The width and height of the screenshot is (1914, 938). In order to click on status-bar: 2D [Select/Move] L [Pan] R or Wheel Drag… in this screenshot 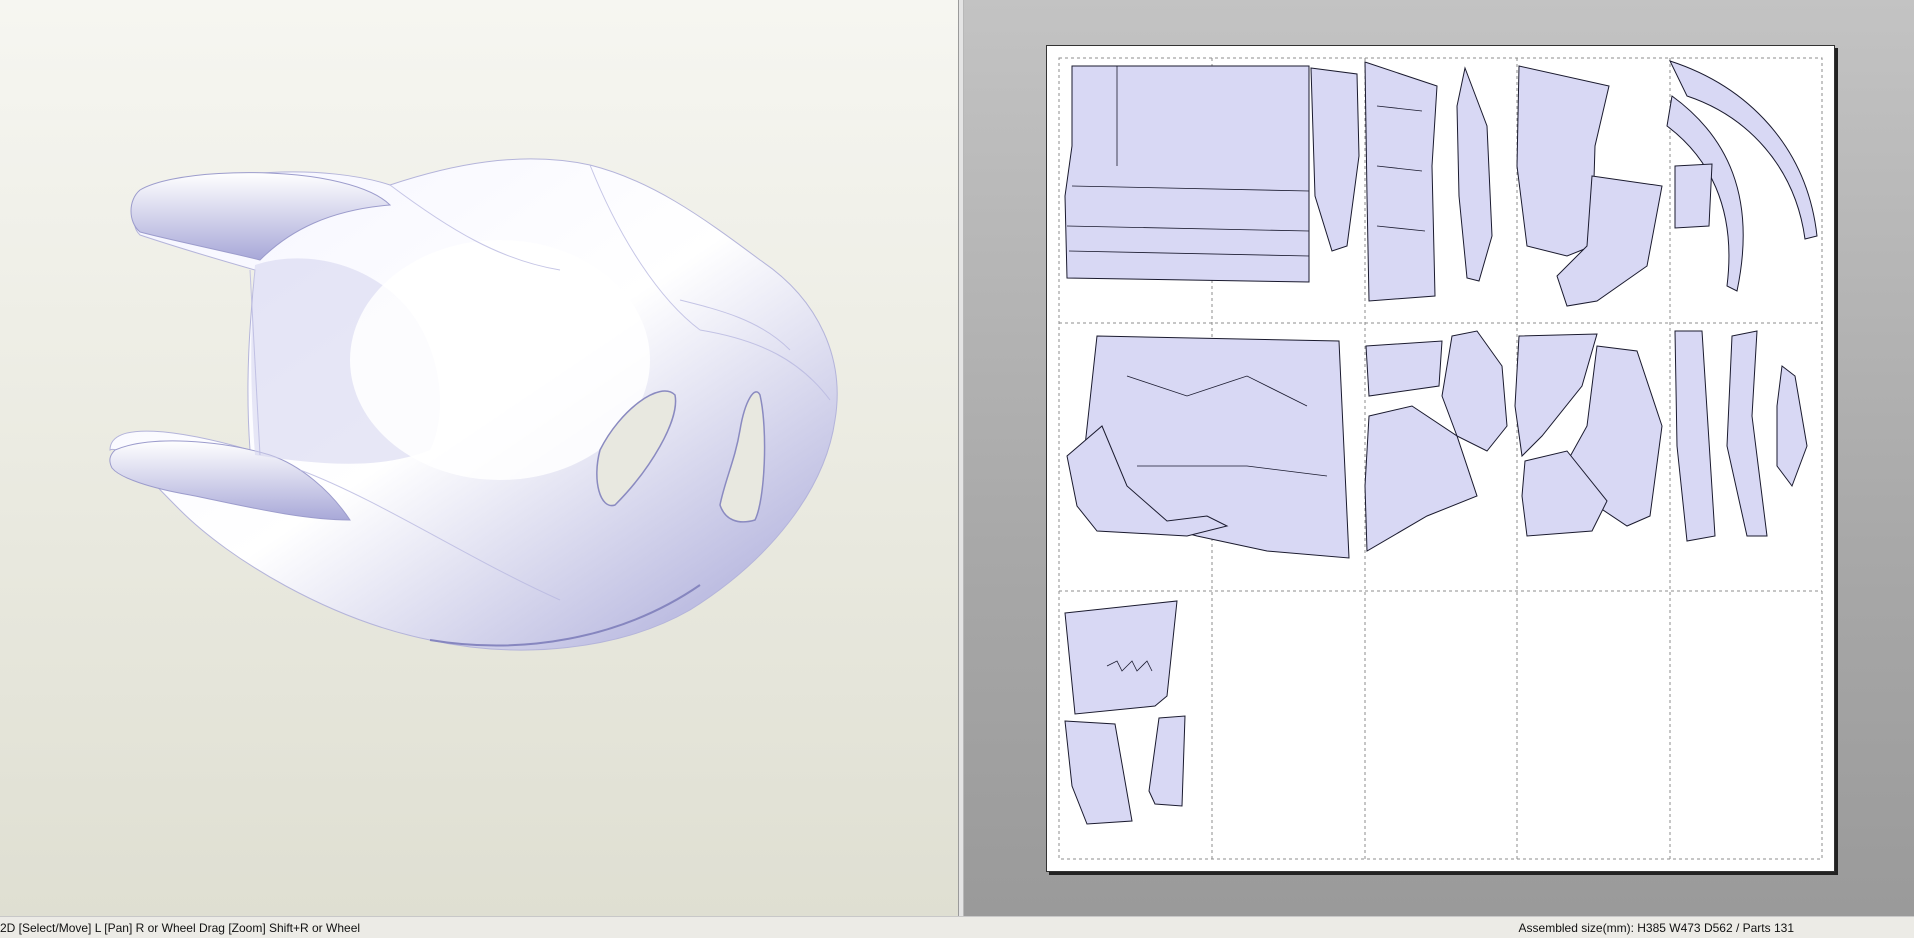, I will do `click(957, 927)`.